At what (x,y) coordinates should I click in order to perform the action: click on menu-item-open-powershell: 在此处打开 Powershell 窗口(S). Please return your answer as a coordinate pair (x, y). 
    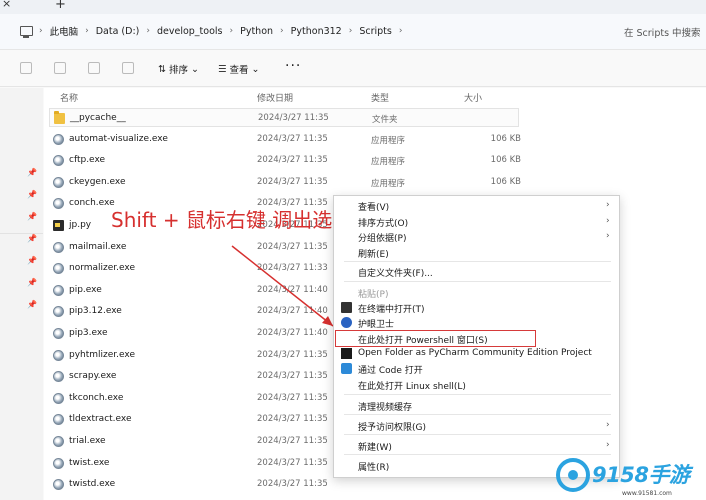
    Looking at the image, I should click on (423, 339).